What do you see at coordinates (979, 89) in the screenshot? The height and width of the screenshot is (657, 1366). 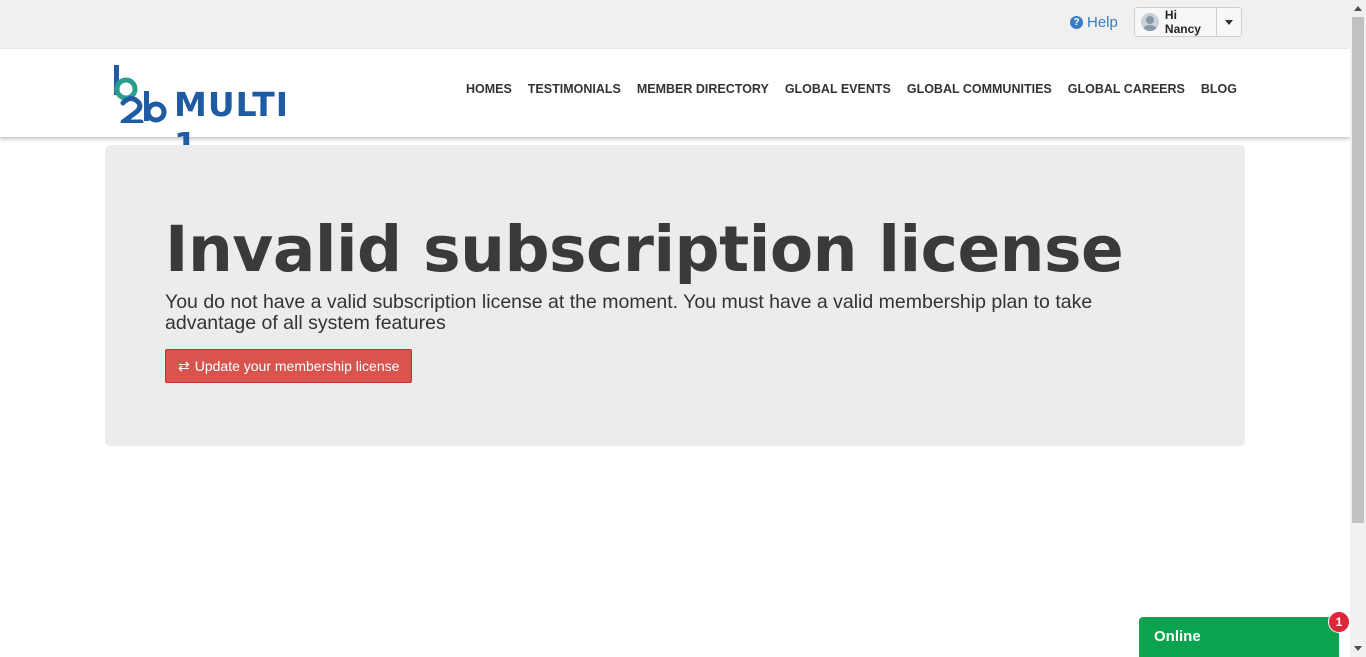 I see `nav-item-global-communities: GLOBAL COMMUNITIES` at bounding box center [979, 89].